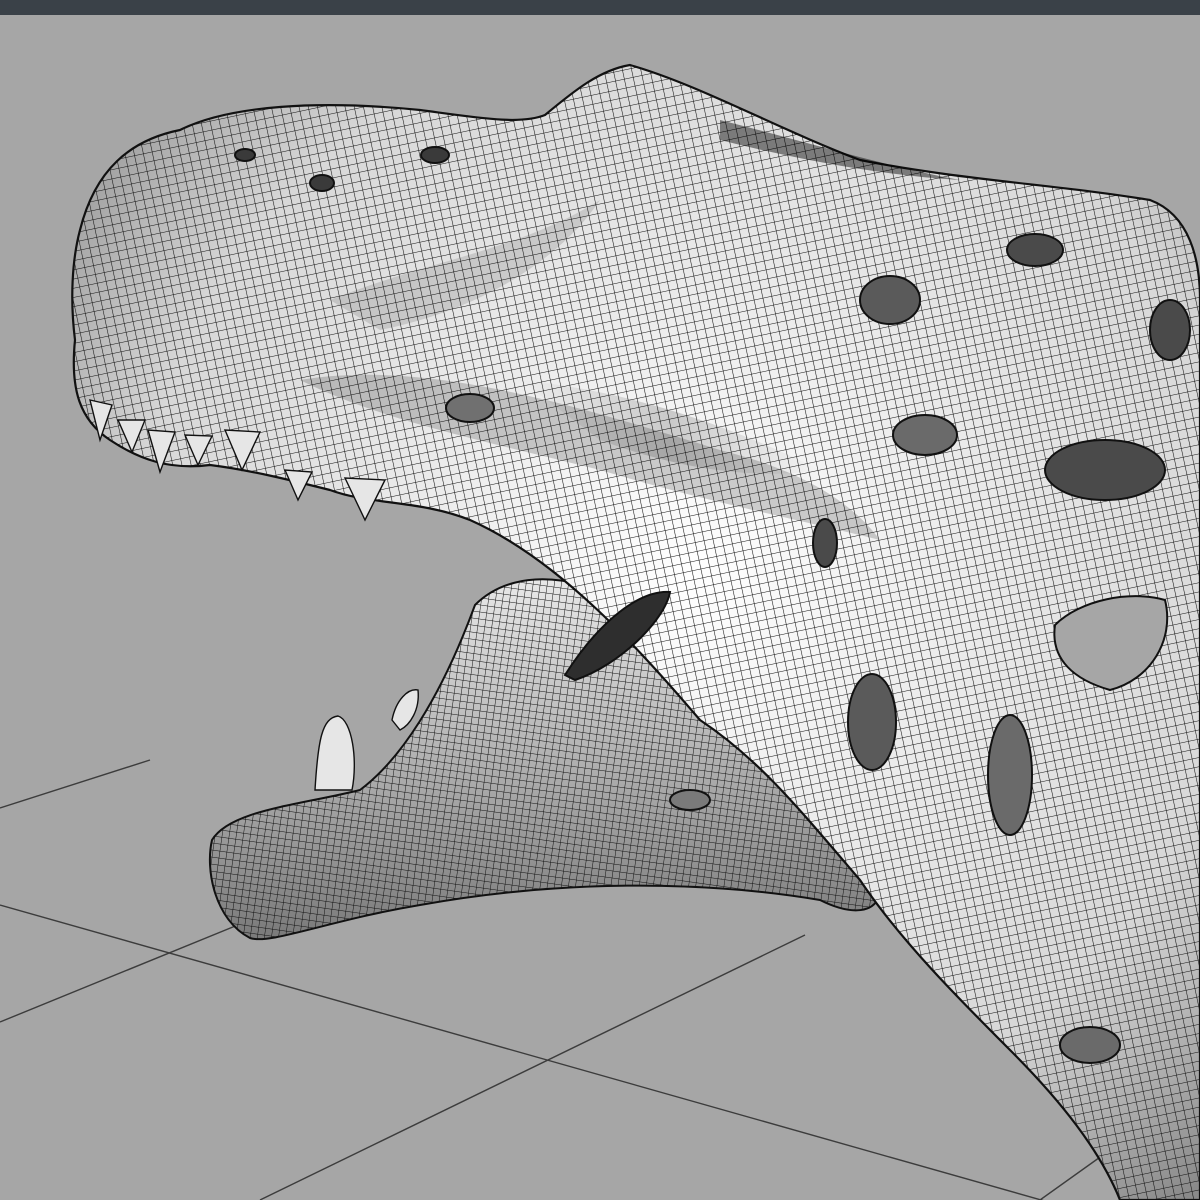  What do you see at coordinates (890, 300) in the screenshot?
I see `eye-opening` at bounding box center [890, 300].